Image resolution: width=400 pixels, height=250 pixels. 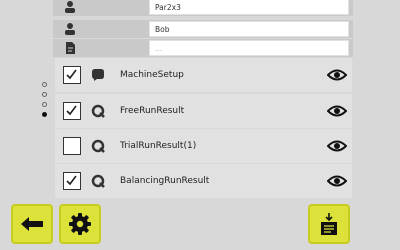 I want to click on document-edit-icon, so click(x=70, y=48).